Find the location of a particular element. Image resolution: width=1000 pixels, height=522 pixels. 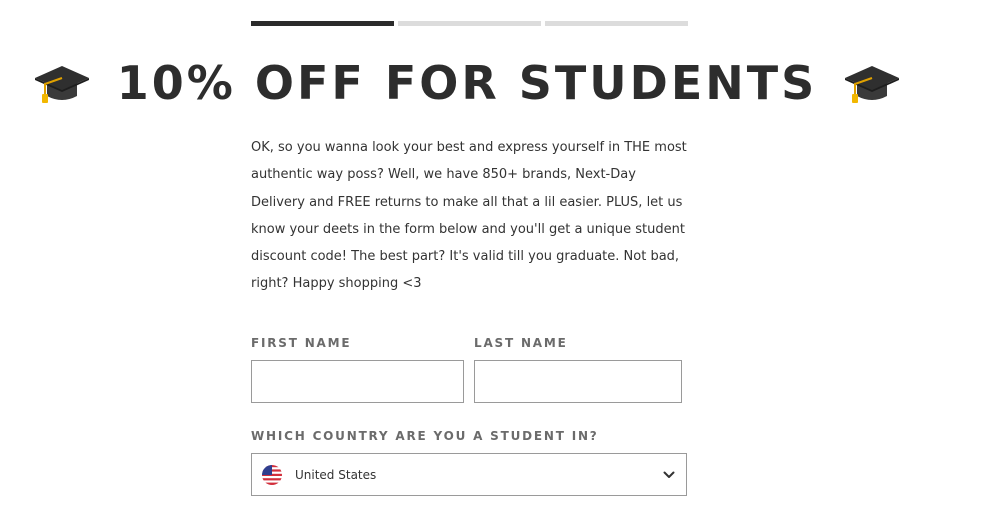

country-label: WHICH COUNTRY ARE YOU A STUDENT IN? is located at coordinates (425, 436).